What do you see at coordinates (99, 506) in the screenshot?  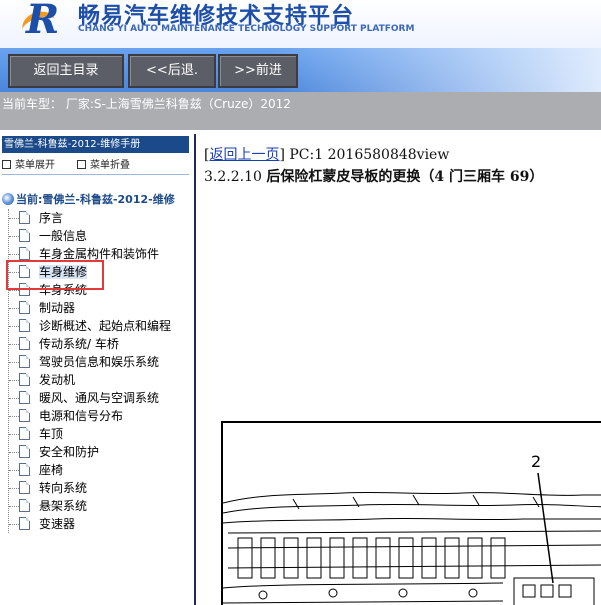 I see `tree-item-suspension: 悬架系统` at bounding box center [99, 506].